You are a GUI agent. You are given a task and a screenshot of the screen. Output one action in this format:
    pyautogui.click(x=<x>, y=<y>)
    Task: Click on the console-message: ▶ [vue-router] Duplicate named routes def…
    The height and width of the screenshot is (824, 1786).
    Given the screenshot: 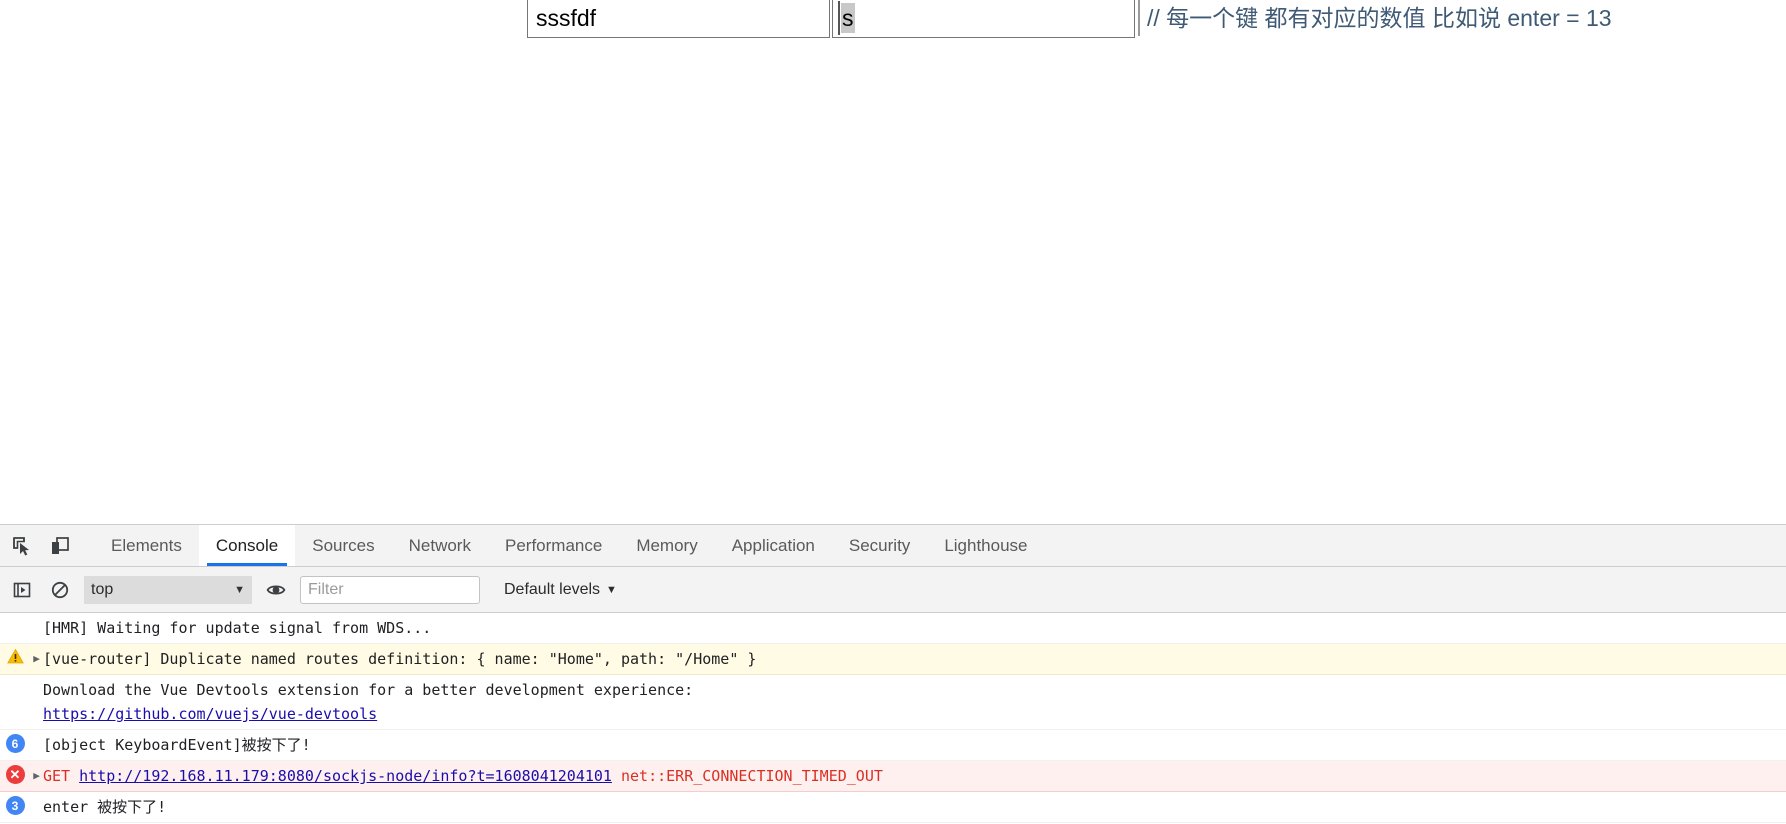 What is the action you would take?
    pyautogui.click(x=893, y=659)
    